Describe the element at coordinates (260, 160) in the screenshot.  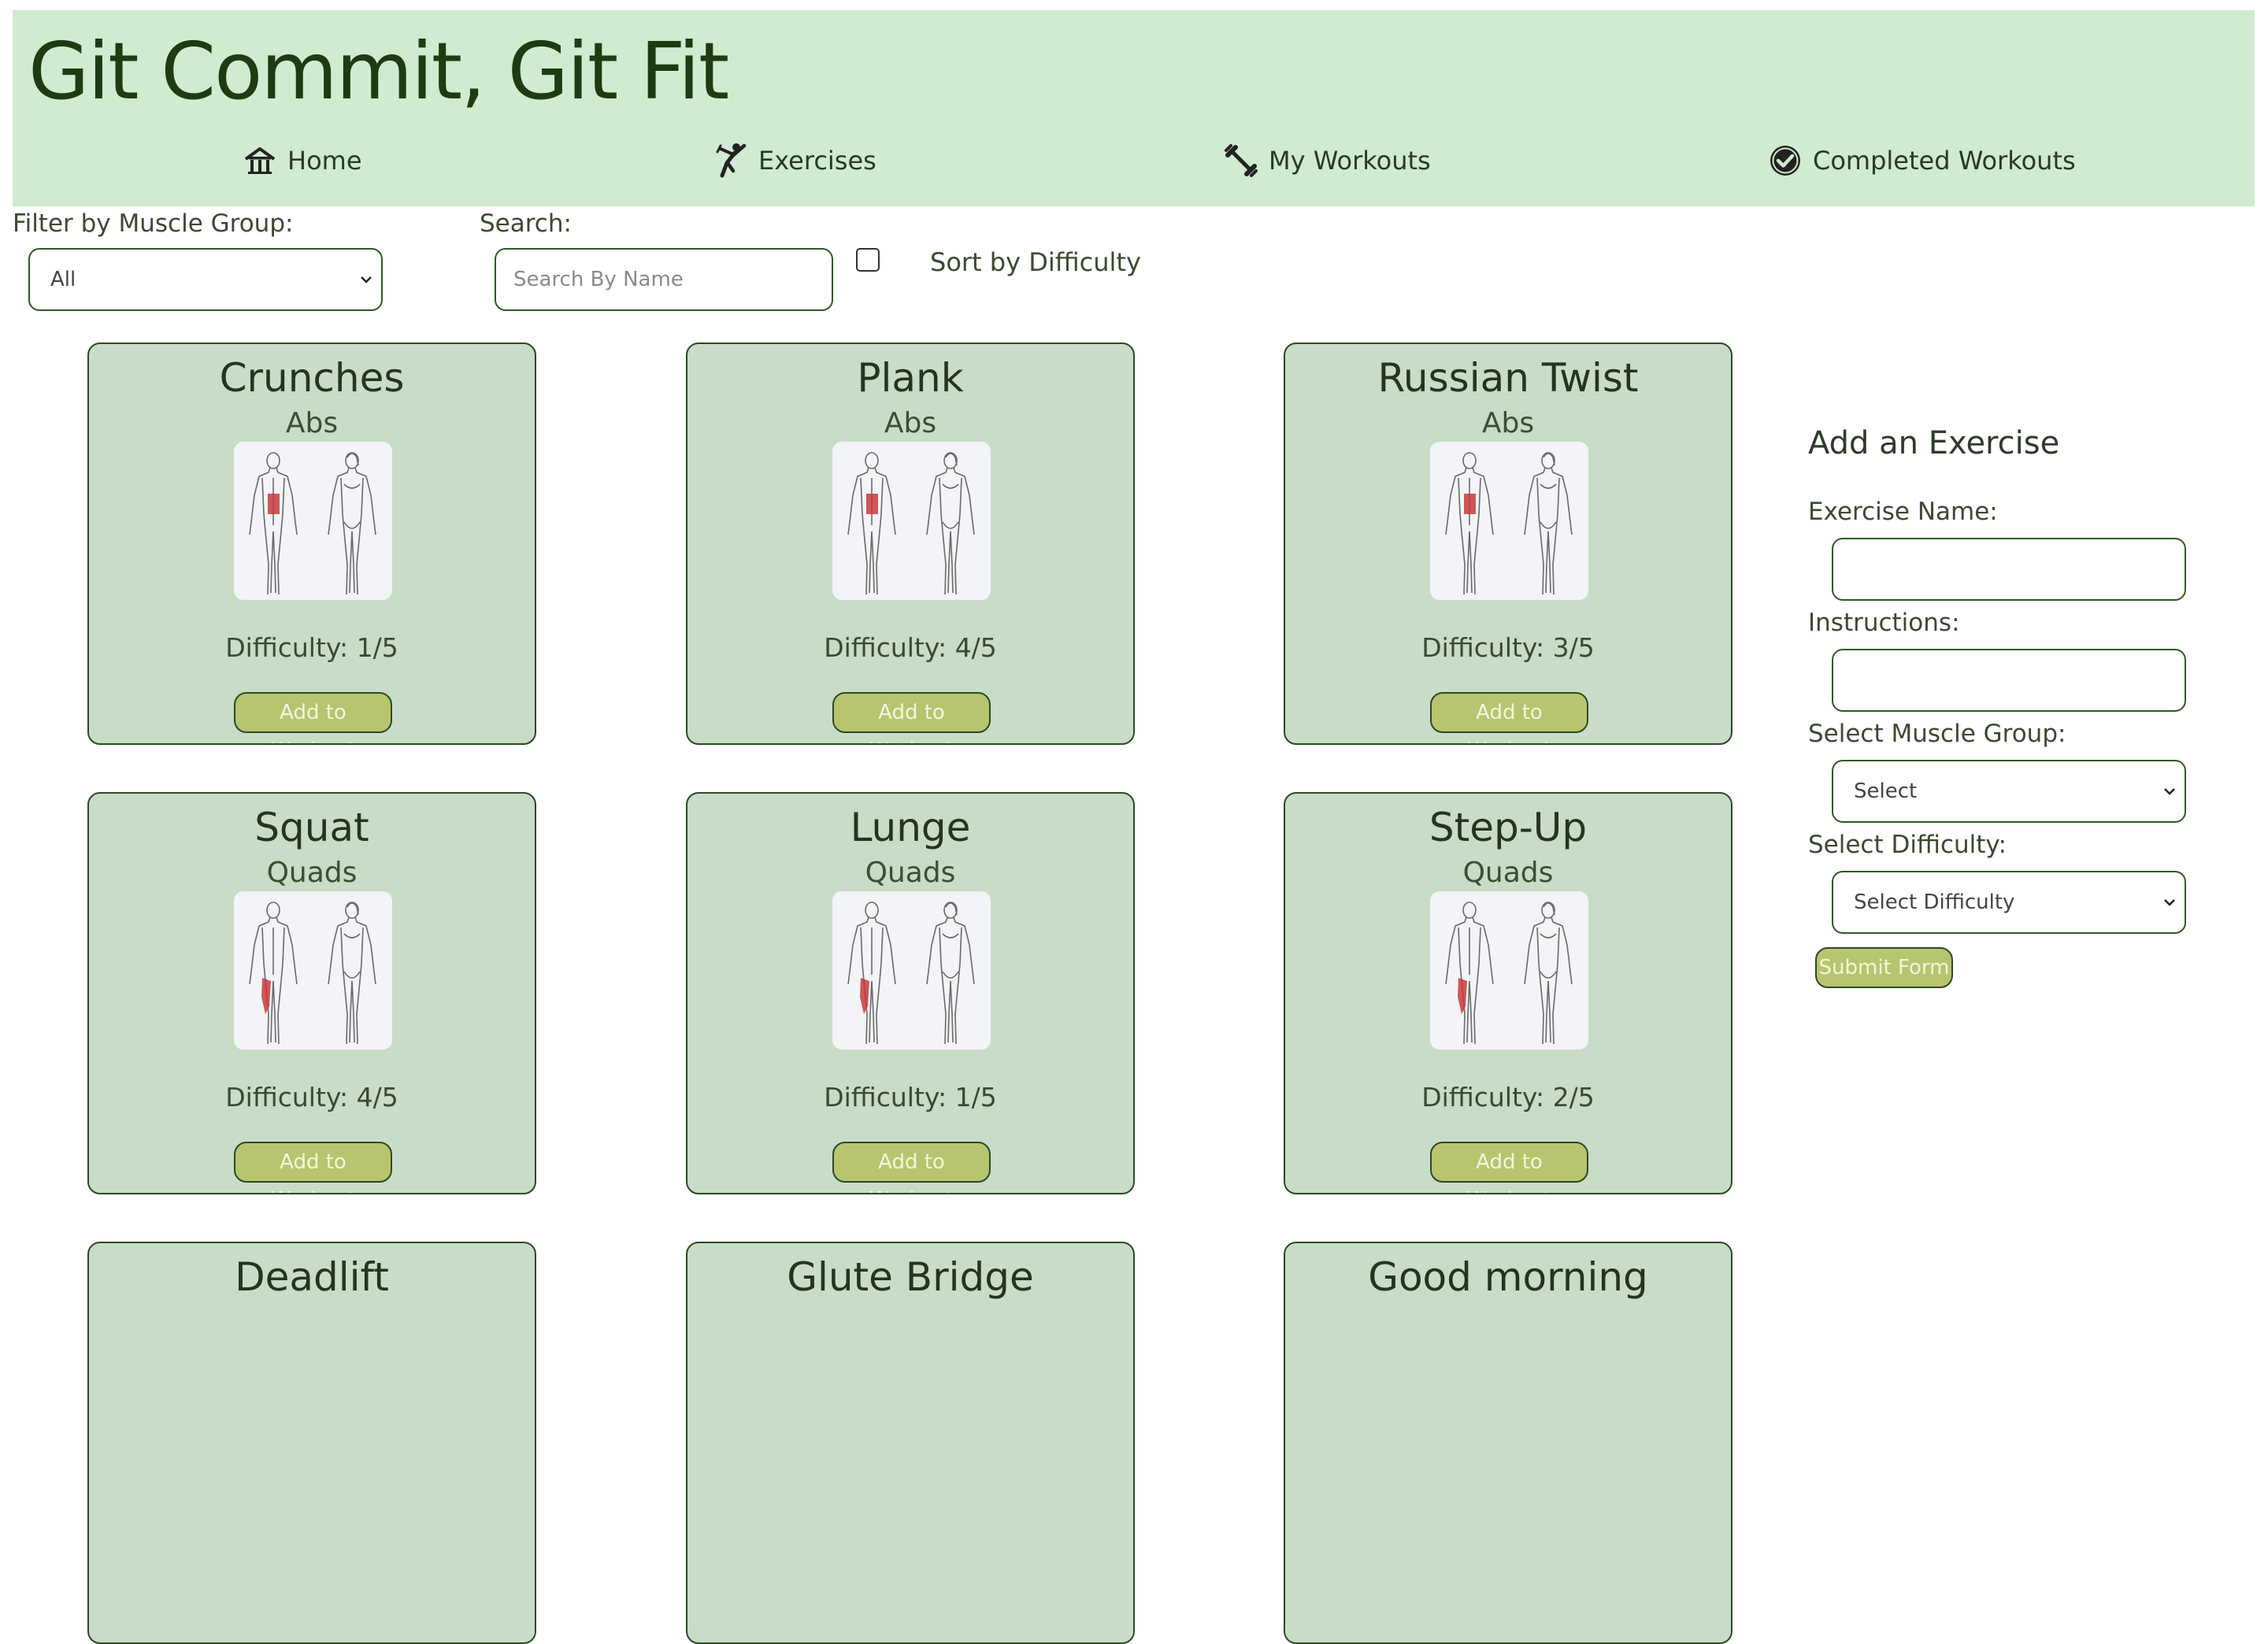
I see `house-icon` at that location.